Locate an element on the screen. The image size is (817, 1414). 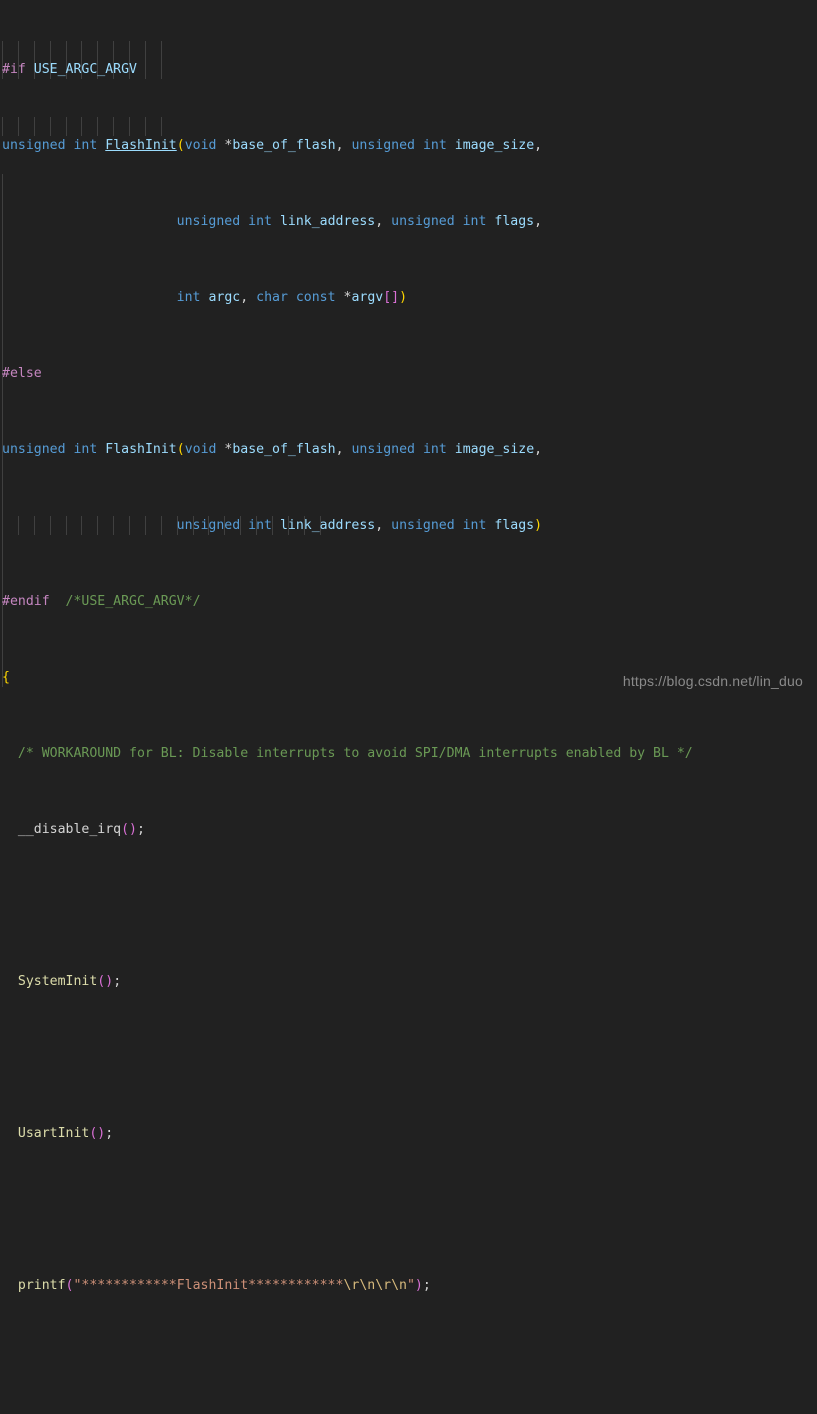
code-line: int argc, char const *argv[]) is located at coordinates (408, 297).